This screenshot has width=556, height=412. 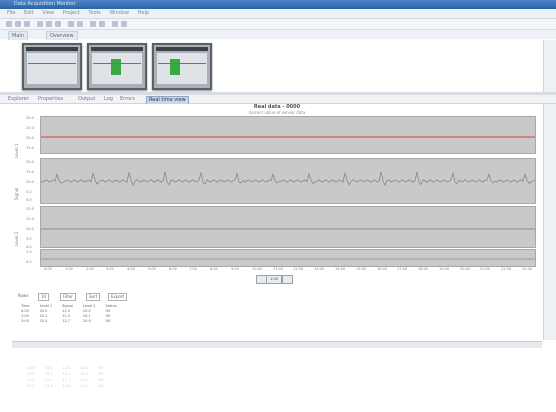 I want to click on chart-subtitle: current value of sensor data, so click(x=277, y=112).